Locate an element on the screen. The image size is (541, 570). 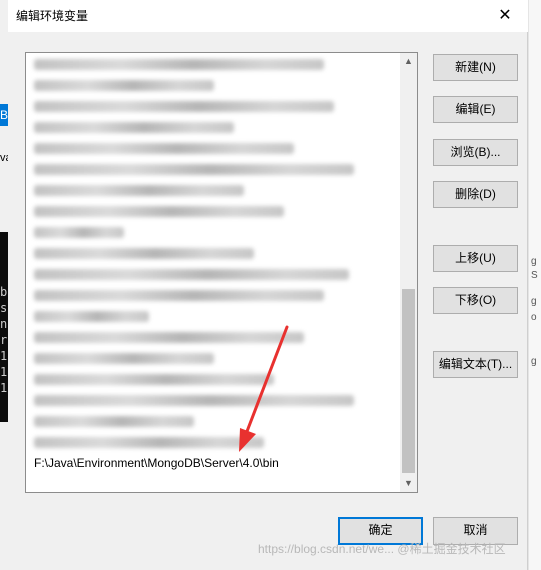
delete-button: 删除(D) is located at coordinates (475, 194).